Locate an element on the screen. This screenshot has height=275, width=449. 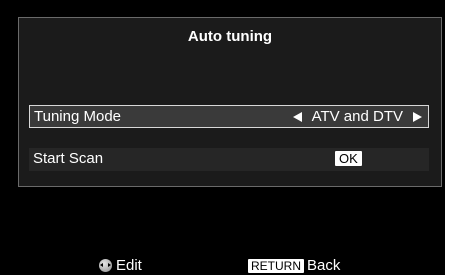
return-key-badge: RETURN is located at coordinates (276, 265).